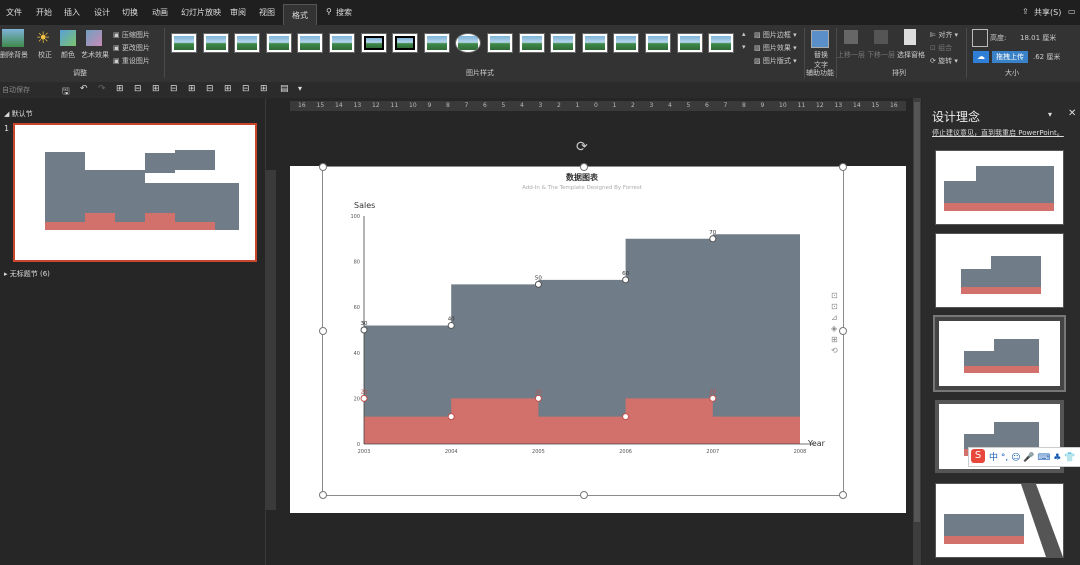 This screenshot has height=565, width=1080. I want to click on tab-insert: 插入, so click(72, 12).